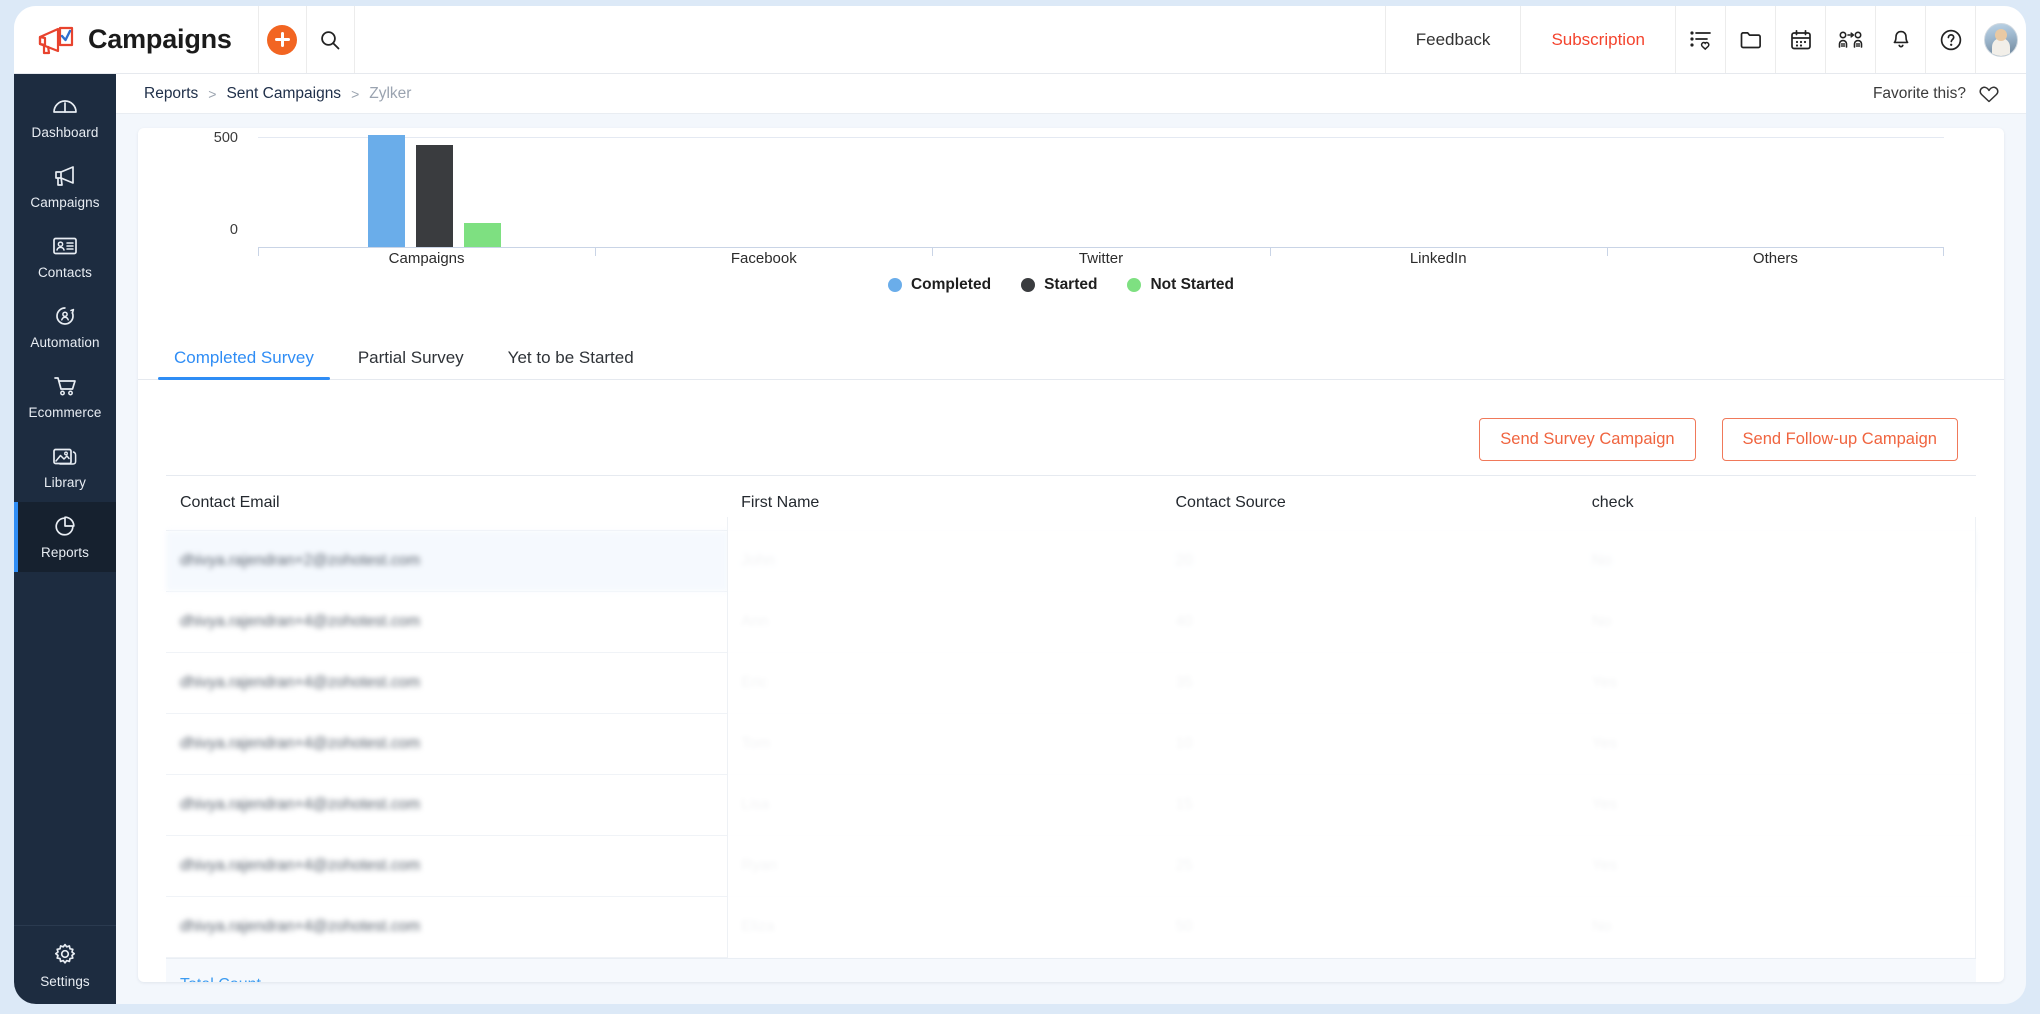 The image size is (2040, 1014). What do you see at coordinates (65, 176) in the screenshot?
I see `megaphone-icon` at bounding box center [65, 176].